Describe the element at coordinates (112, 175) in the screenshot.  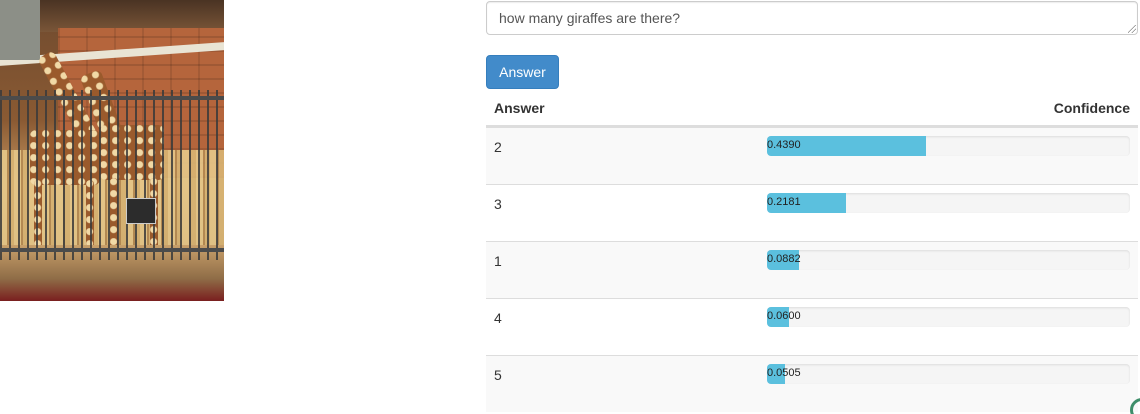
I see `photo-fence` at that location.